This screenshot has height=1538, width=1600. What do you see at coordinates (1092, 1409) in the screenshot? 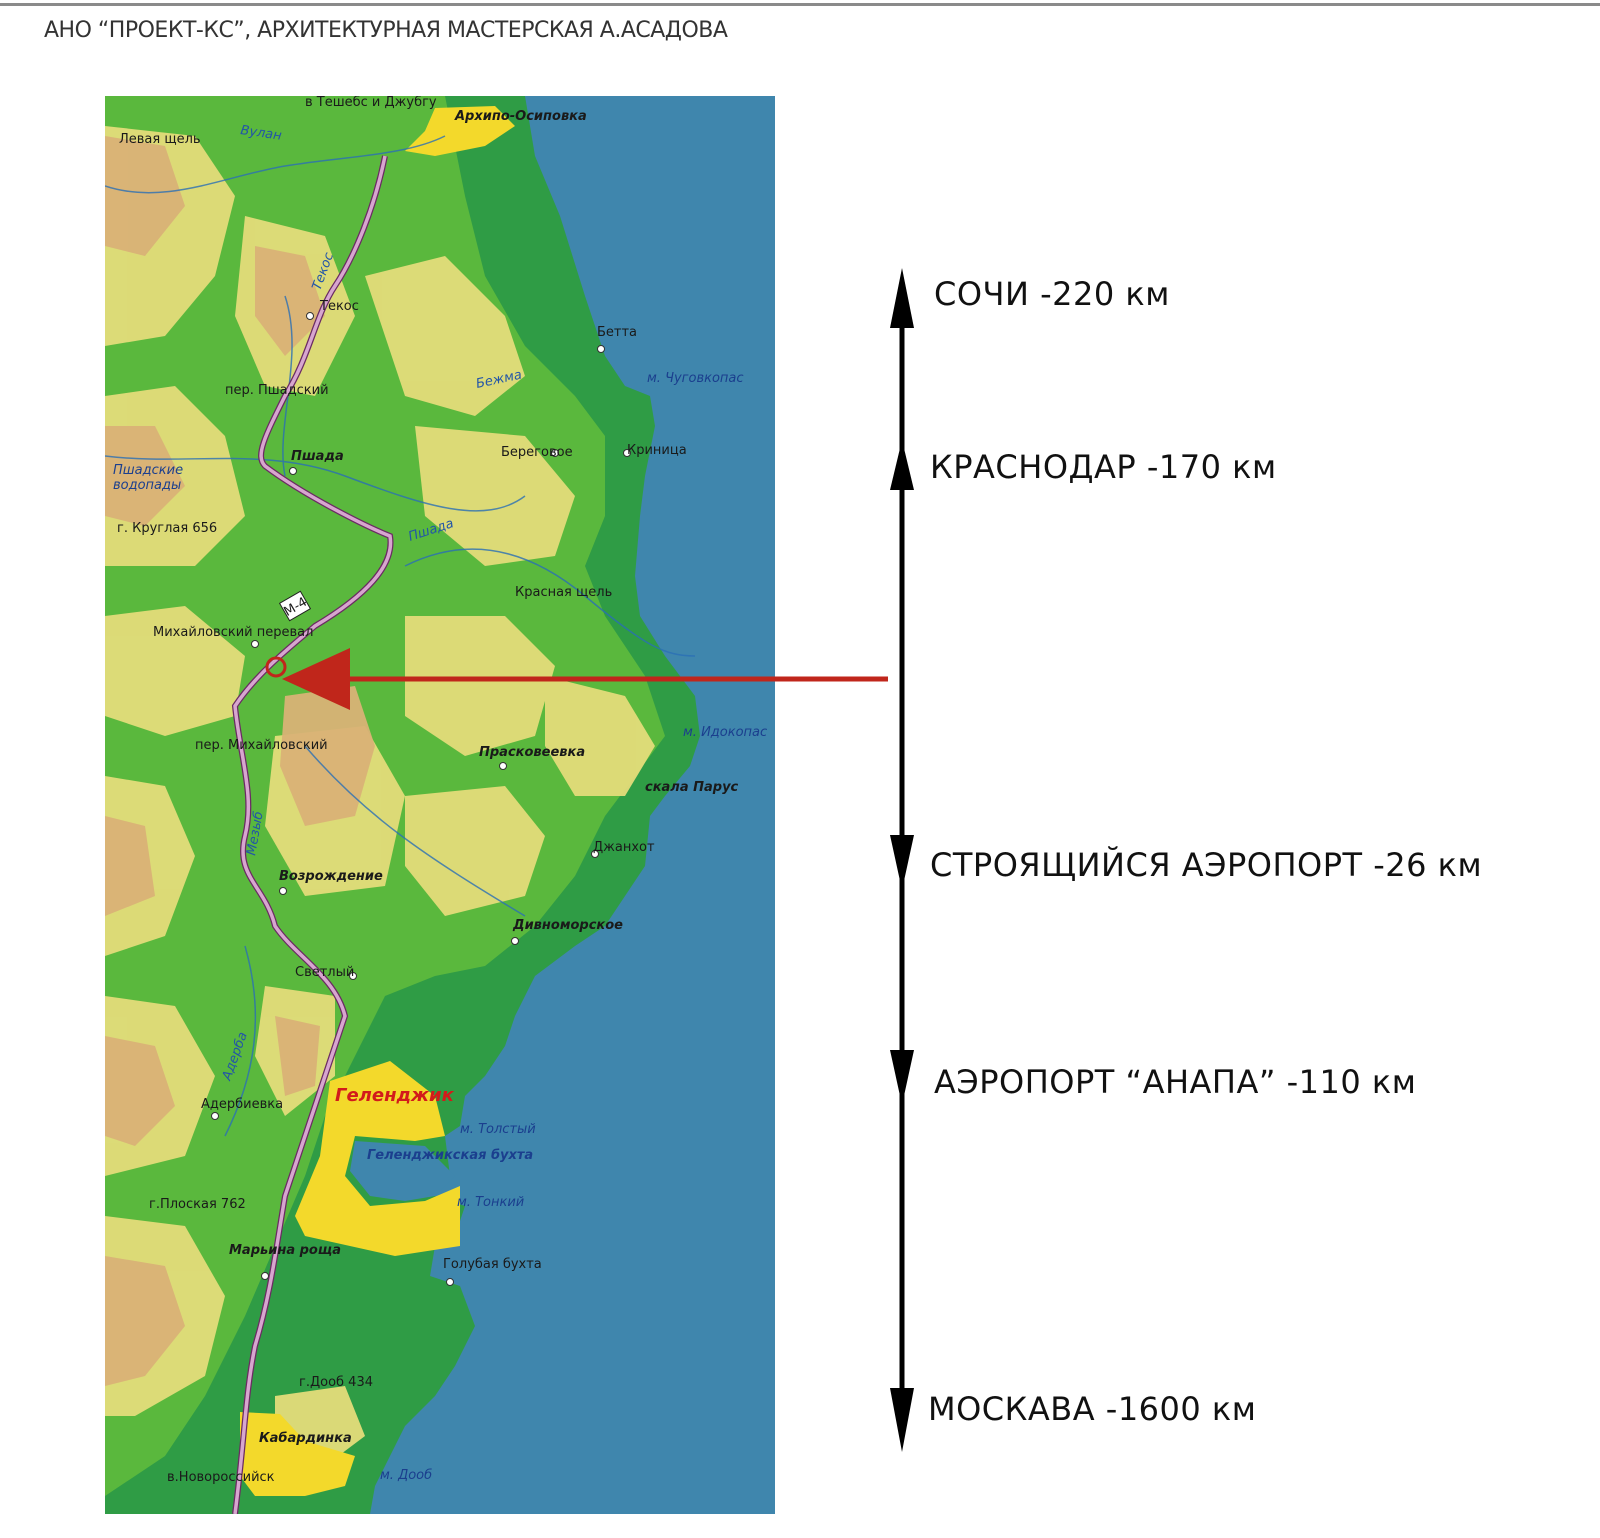
I see `destination-moscow: МОСКАВА -1600 км` at bounding box center [1092, 1409].